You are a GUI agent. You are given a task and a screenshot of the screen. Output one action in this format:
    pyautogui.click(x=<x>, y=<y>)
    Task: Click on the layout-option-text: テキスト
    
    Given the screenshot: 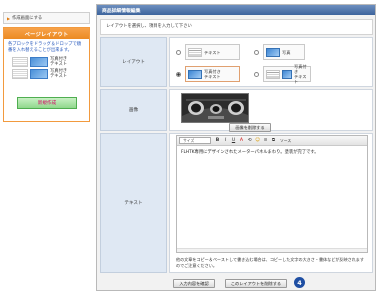 What is the action you would take?
    pyautogui.click(x=208, y=52)
    